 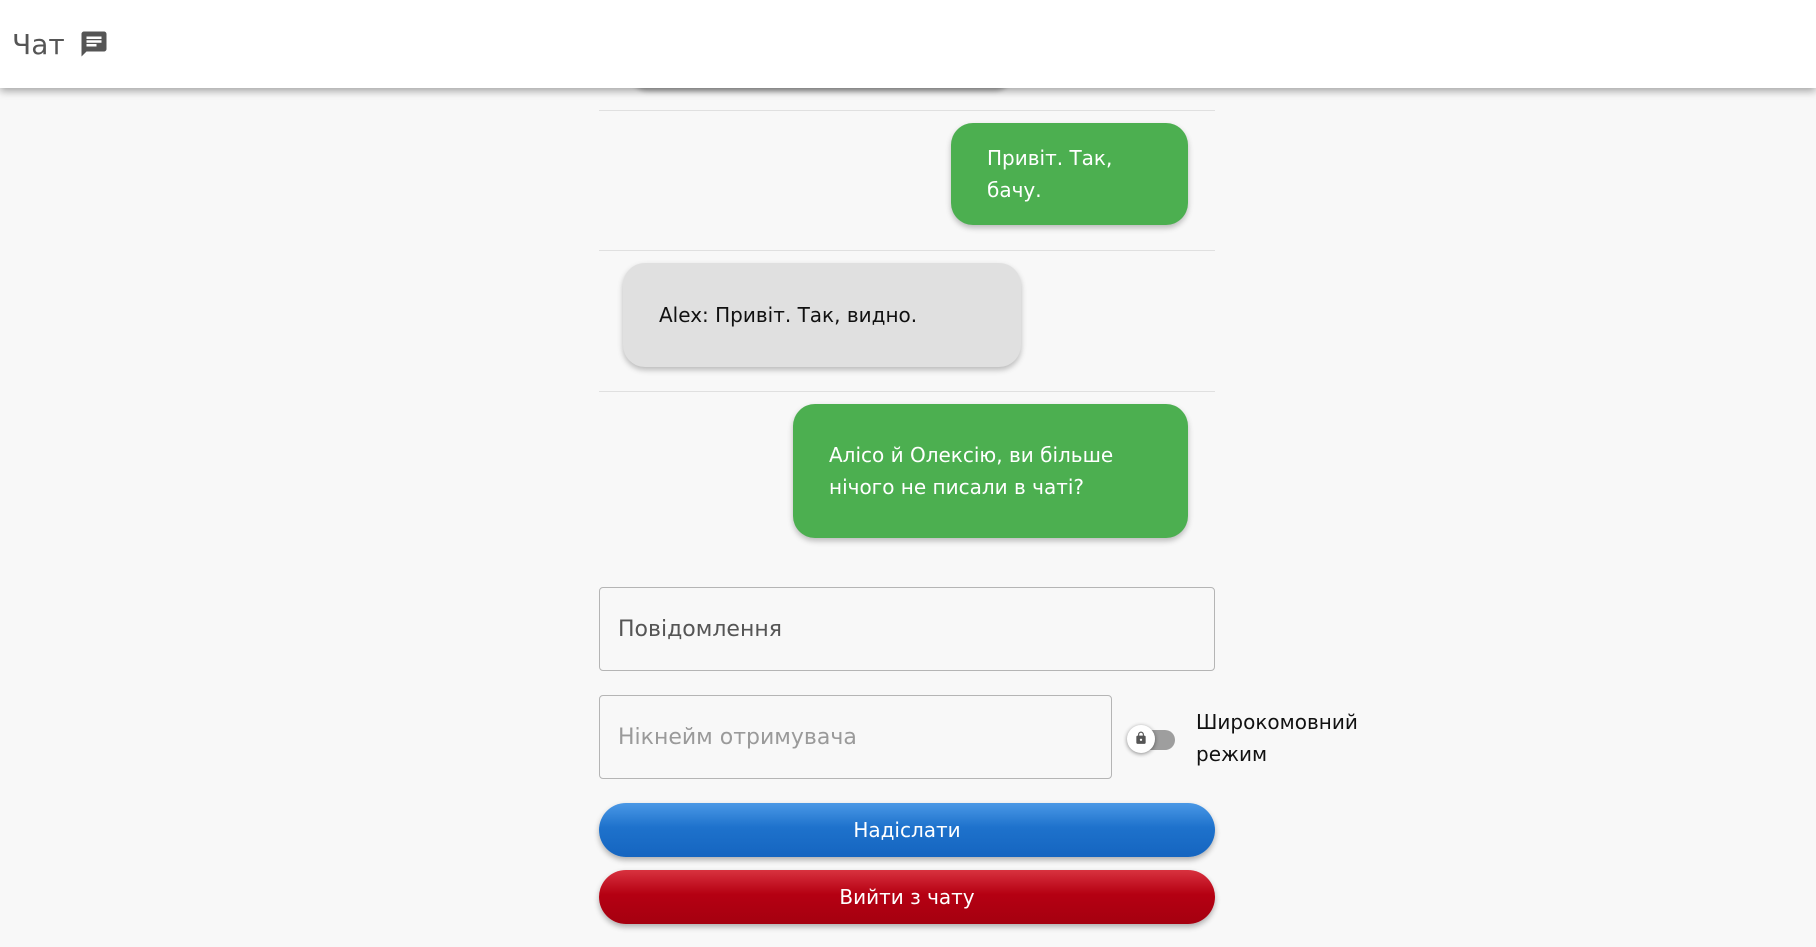 What do you see at coordinates (38, 44) in the screenshot?
I see `page-title: Чат` at bounding box center [38, 44].